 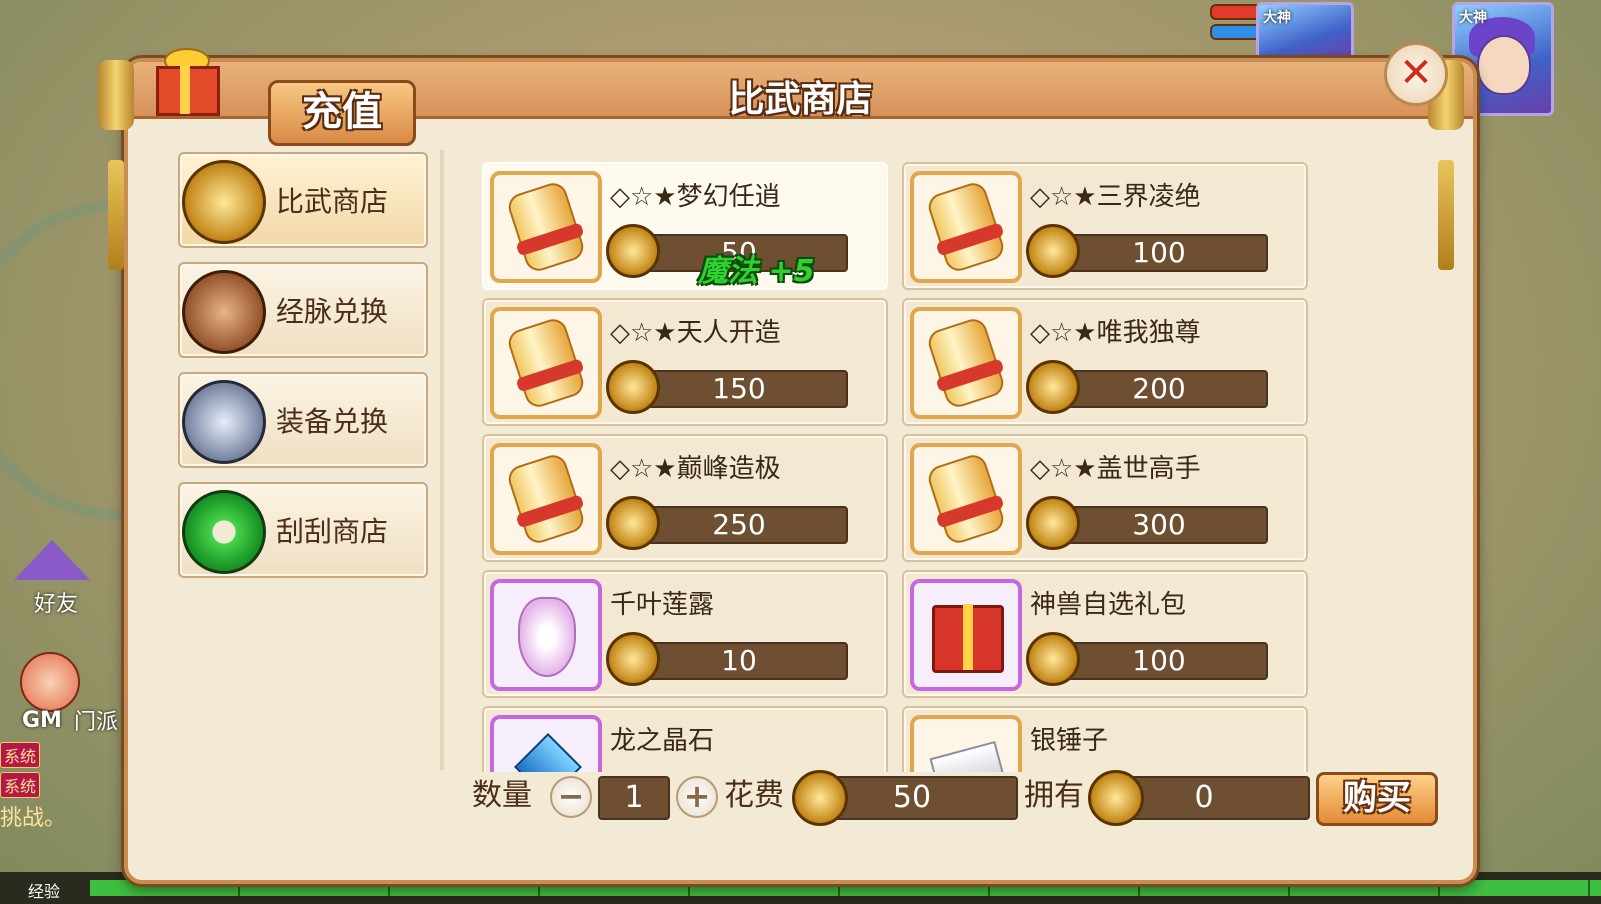 What do you see at coordinates (685, 634) in the screenshot?
I see `shop-item: 千叶莲露 10` at bounding box center [685, 634].